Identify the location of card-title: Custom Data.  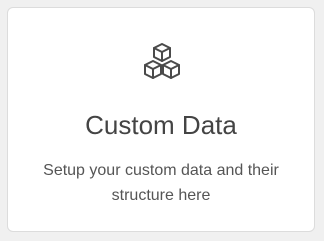
(161, 125).